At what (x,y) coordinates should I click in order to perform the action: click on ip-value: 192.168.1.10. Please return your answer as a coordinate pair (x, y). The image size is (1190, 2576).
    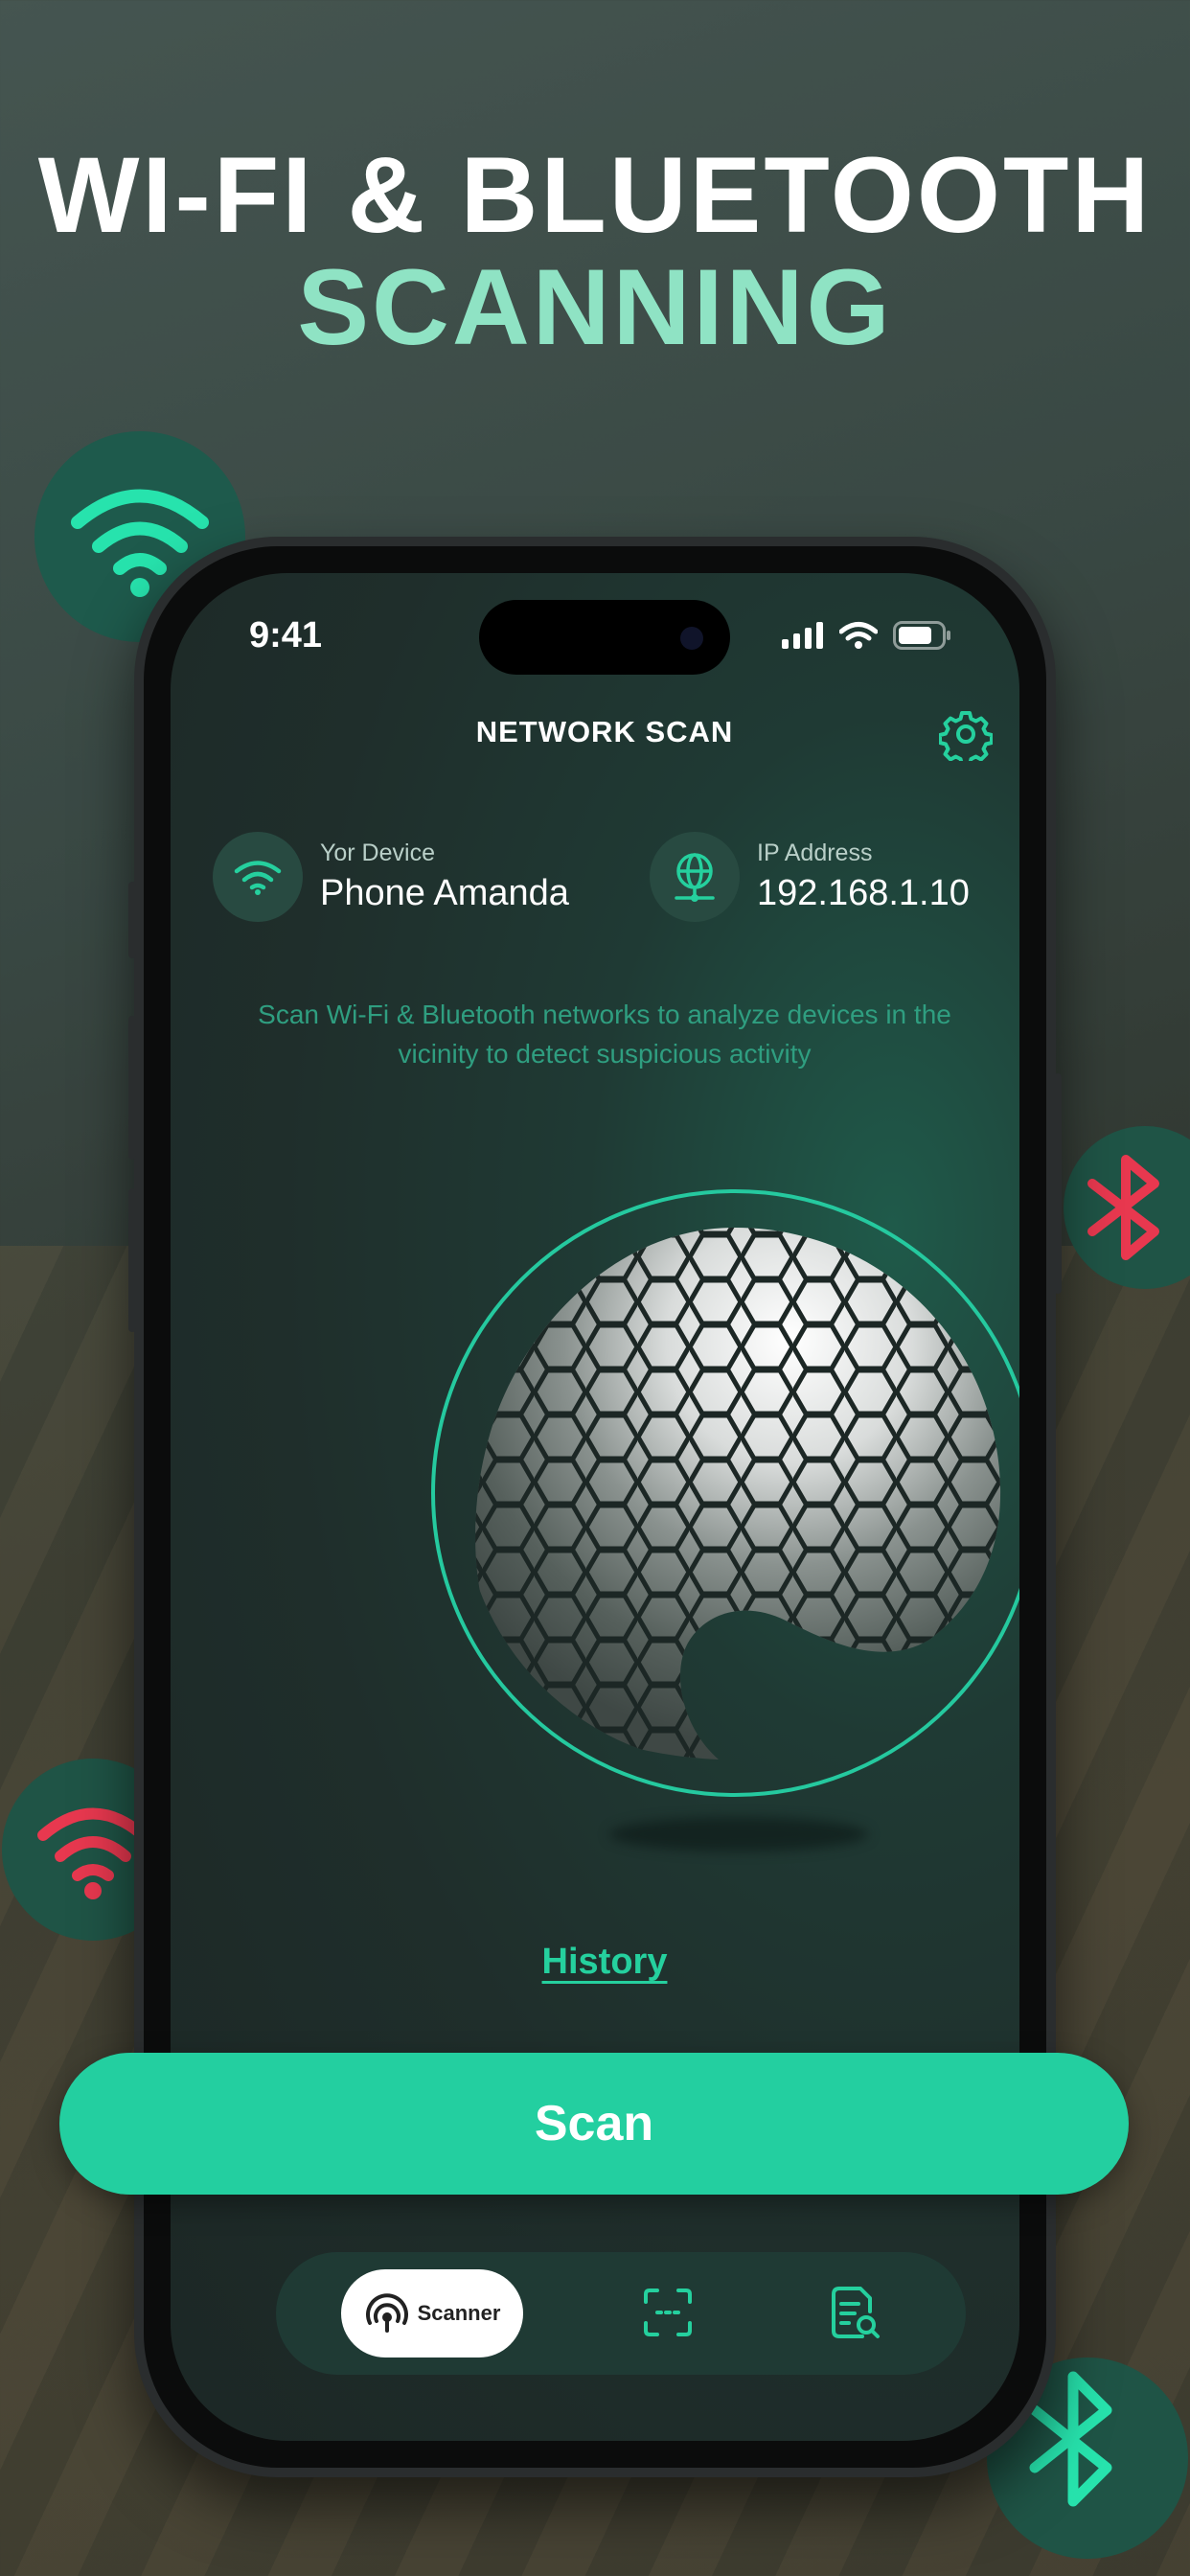
    Looking at the image, I should click on (864, 893).